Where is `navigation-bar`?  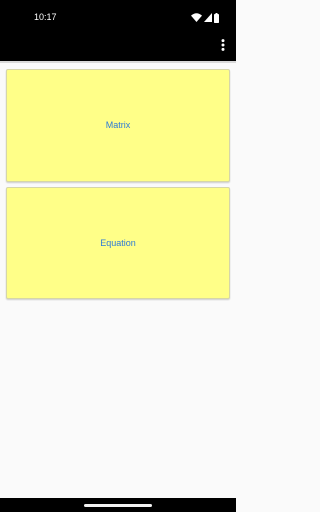 navigation-bar is located at coordinates (118, 505).